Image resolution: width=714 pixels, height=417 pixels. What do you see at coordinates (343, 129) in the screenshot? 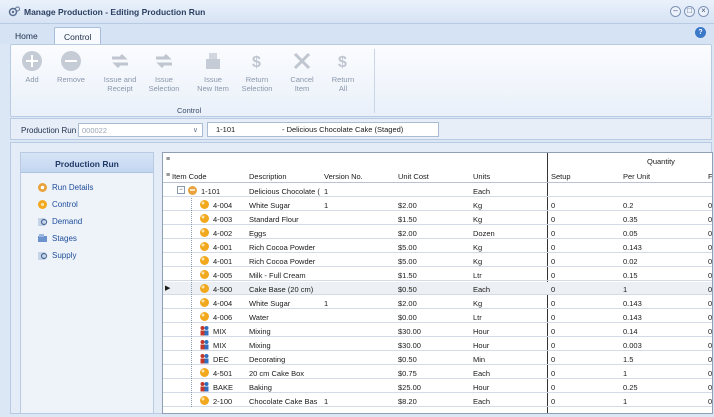
I see `production-item-description: - Delicious Chocolate Cake (Staged)` at bounding box center [343, 129].